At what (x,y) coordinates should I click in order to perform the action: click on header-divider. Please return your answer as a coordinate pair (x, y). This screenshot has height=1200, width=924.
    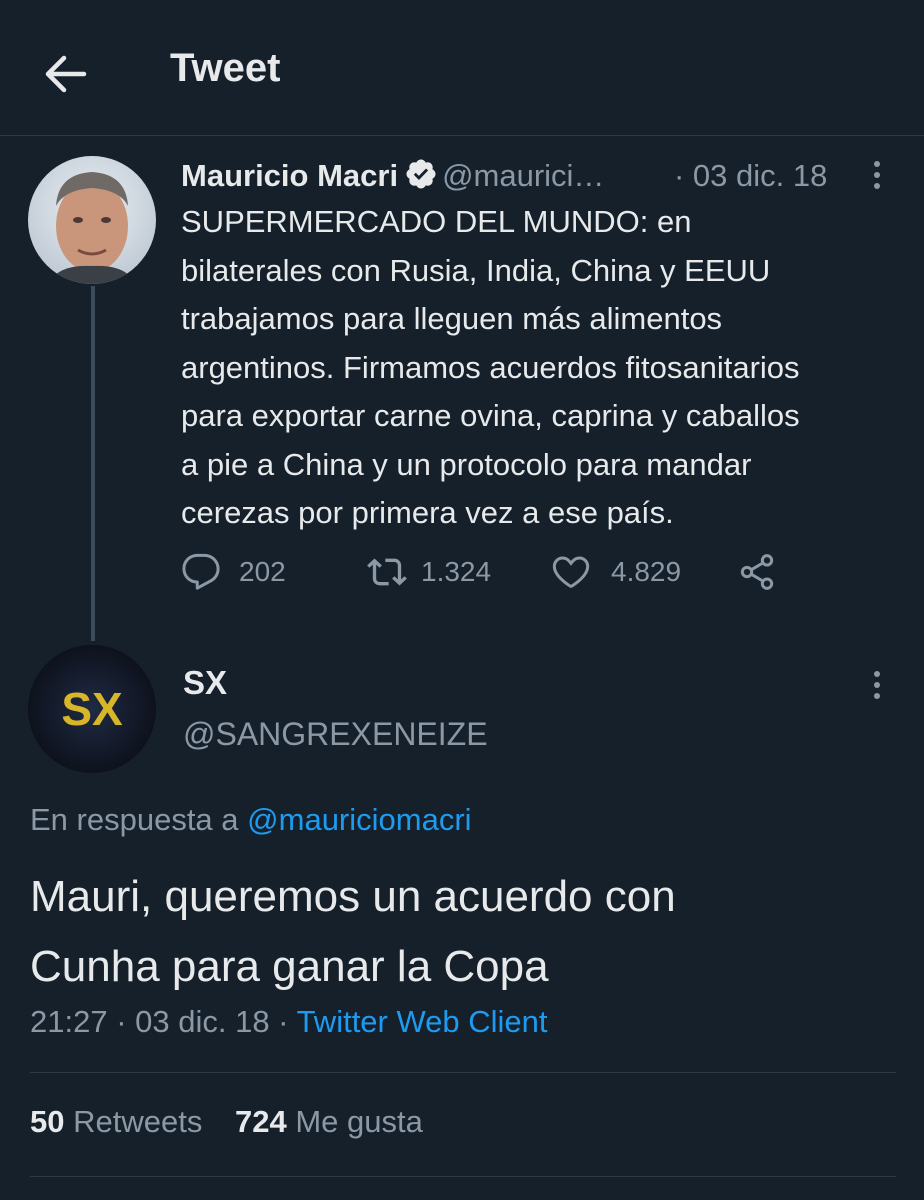
    Looking at the image, I should click on (462, 135).